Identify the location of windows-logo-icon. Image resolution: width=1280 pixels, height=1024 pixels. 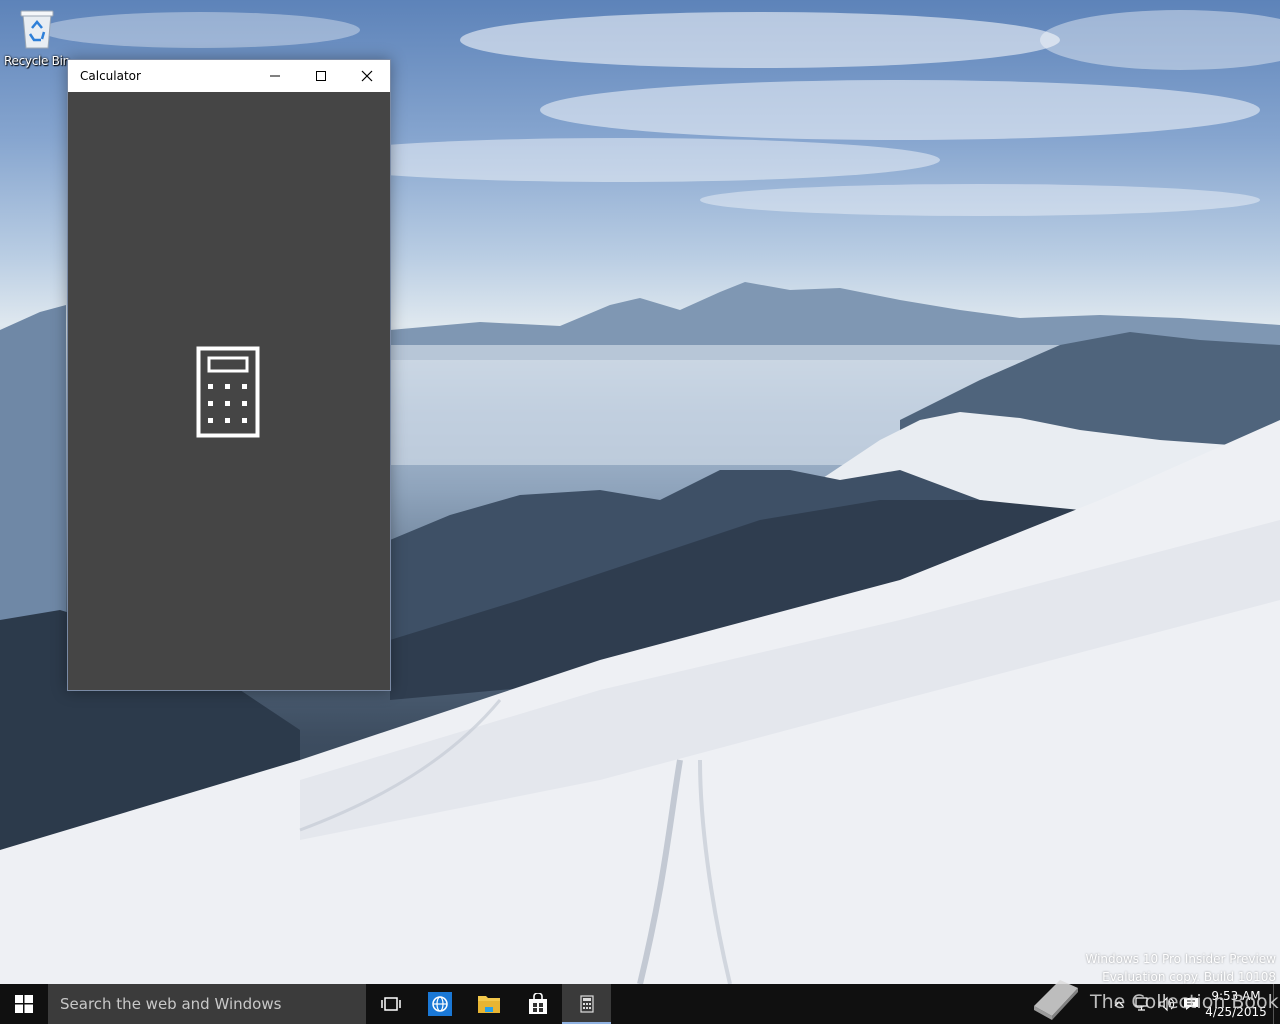
(24, 1004).